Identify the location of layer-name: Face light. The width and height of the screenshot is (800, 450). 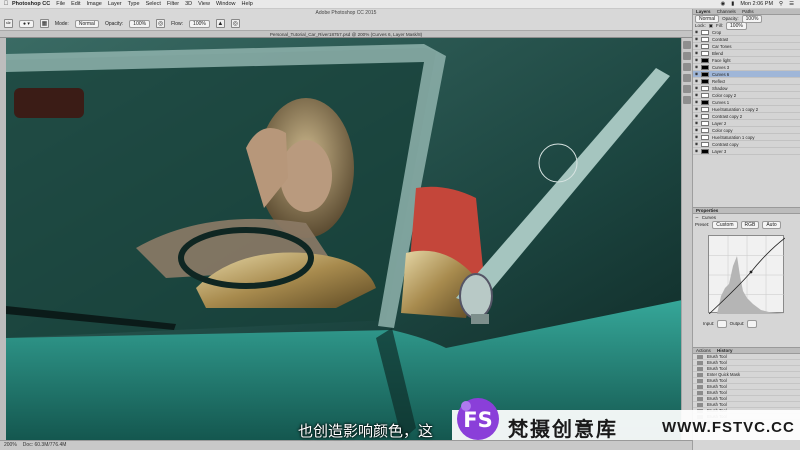
(721, 60).